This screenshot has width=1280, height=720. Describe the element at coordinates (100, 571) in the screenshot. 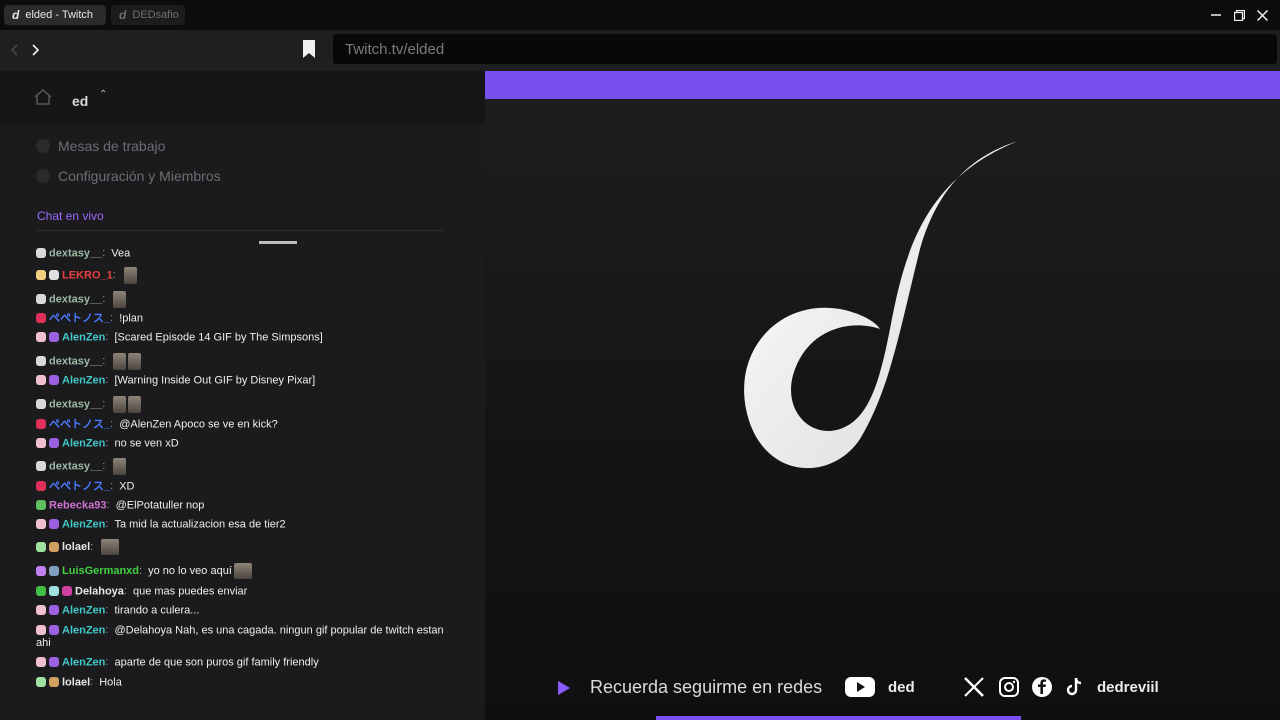

I see `chat-username: LuisGermanxd` at that location.